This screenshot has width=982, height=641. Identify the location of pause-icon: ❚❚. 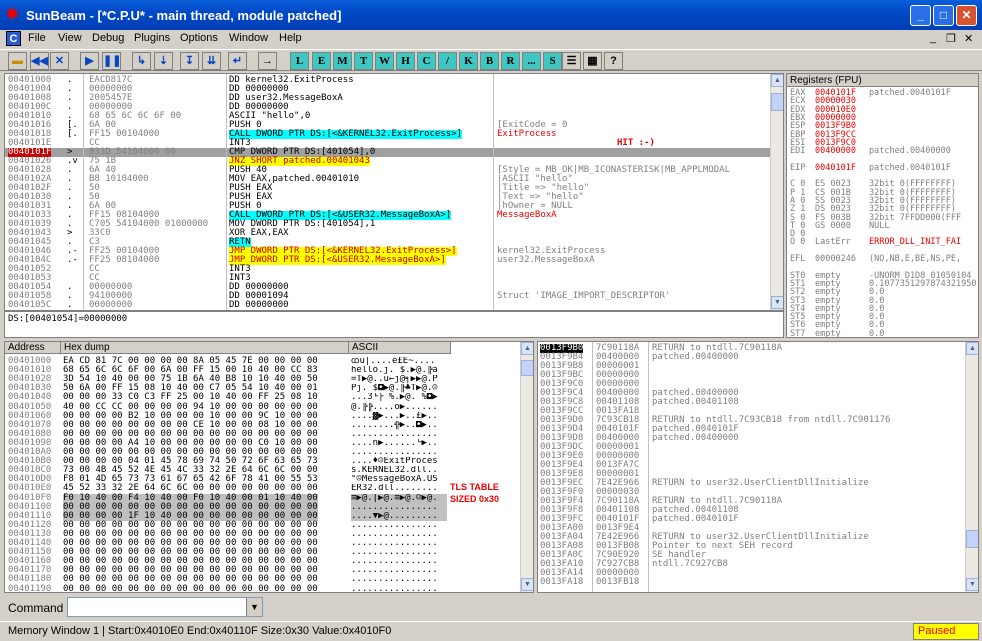
(111, 61).